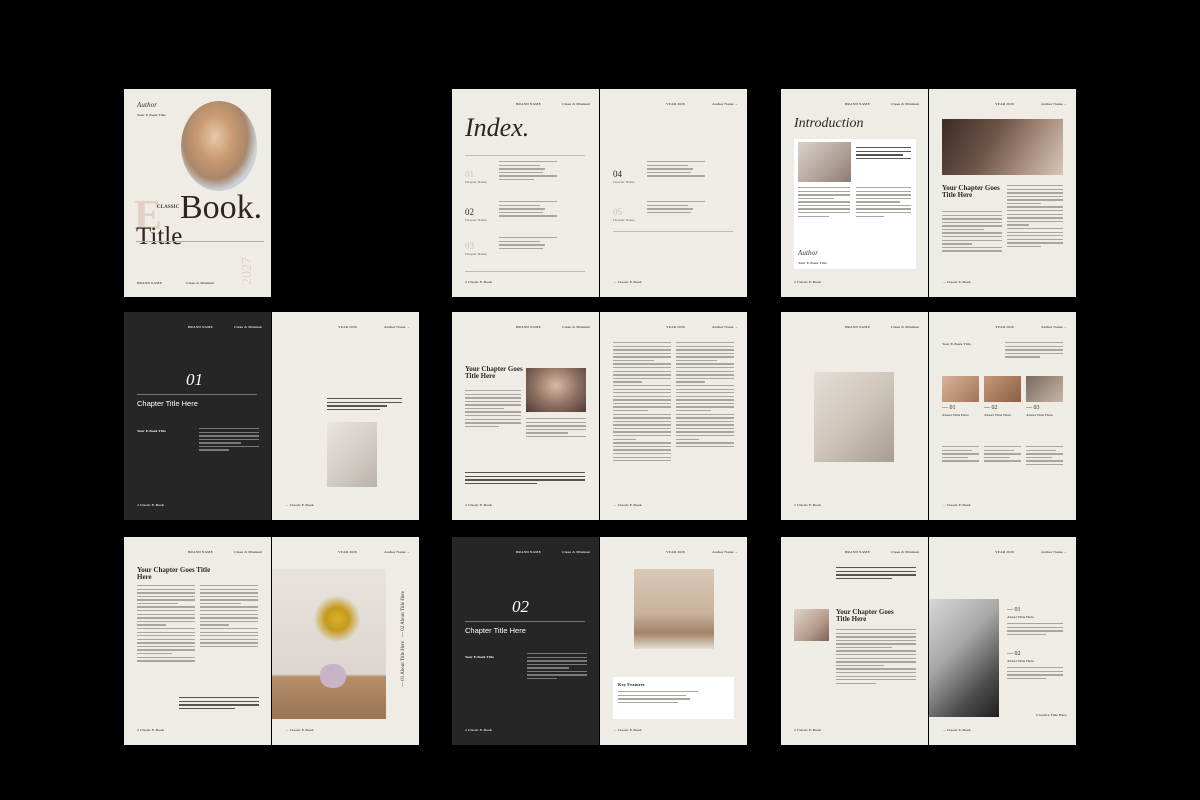 The height and width of the screenshot is (800, 1200). What do you see at coordinates (166, 624) in the screenshot?
I see `row3-body-left` at bounding box center [166, 624].